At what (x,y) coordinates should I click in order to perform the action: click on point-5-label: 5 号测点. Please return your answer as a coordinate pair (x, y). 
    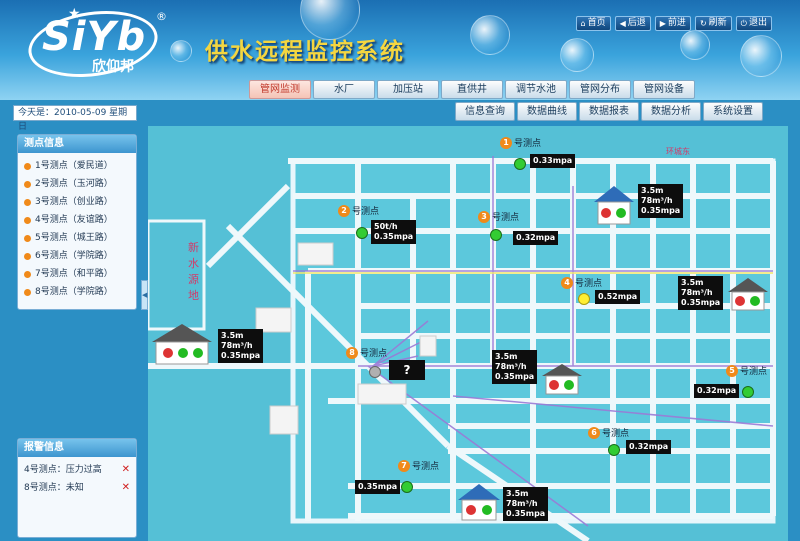
    Looking at the image, I should click on (746, 370).